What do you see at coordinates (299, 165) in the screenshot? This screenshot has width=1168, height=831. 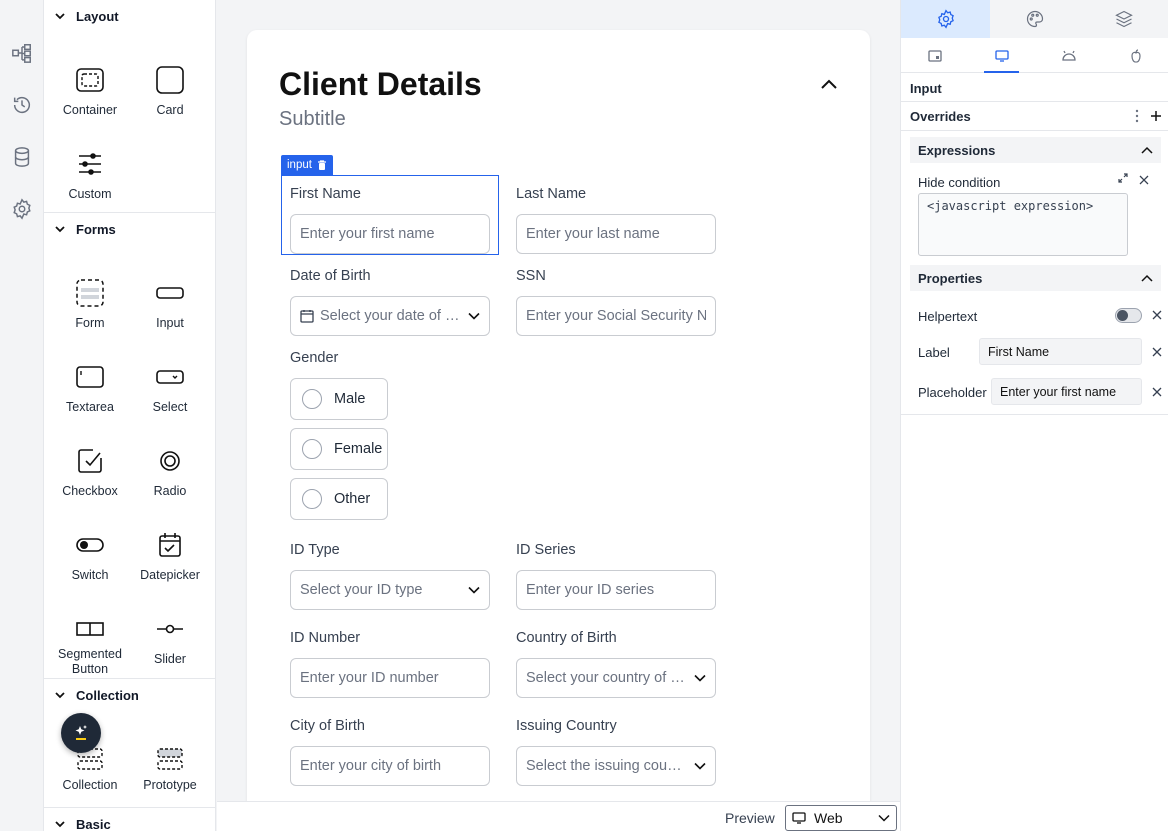 I see `selected-tag-label: input` at bounding box center [299, 165].